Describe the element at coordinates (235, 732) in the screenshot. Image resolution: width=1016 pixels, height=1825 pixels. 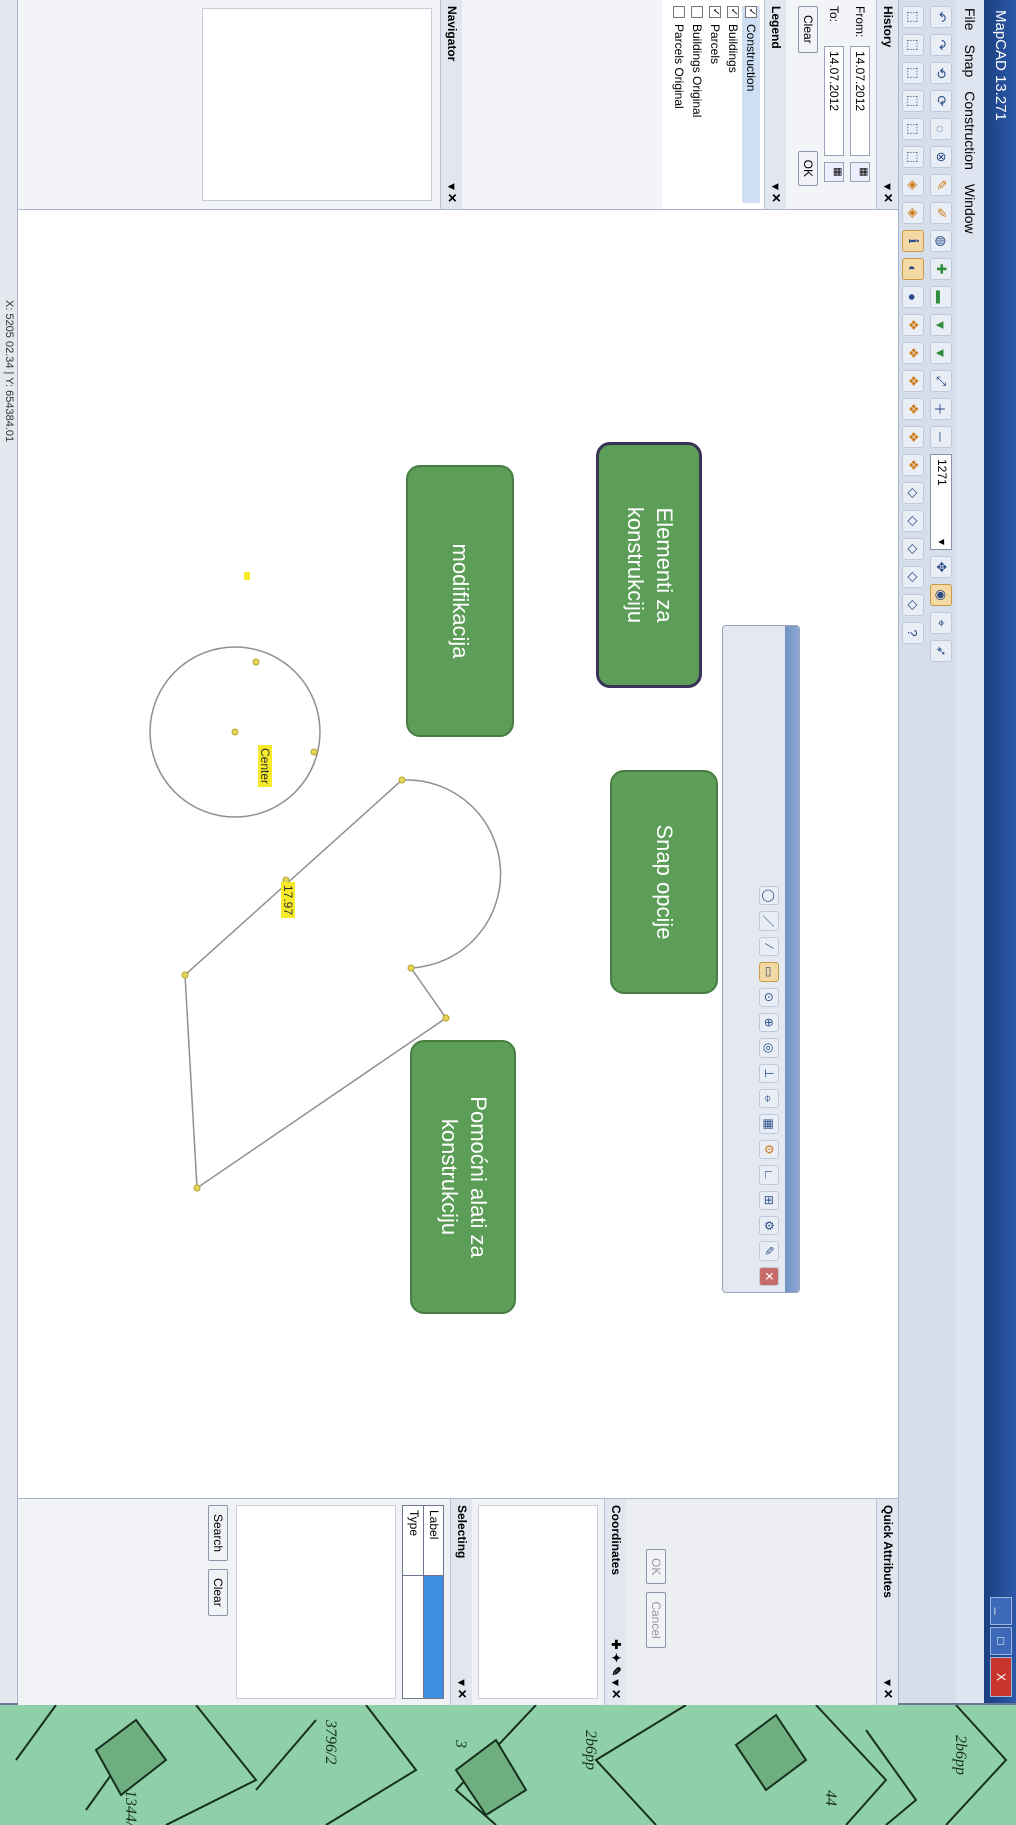
I see `center-point` at that location.